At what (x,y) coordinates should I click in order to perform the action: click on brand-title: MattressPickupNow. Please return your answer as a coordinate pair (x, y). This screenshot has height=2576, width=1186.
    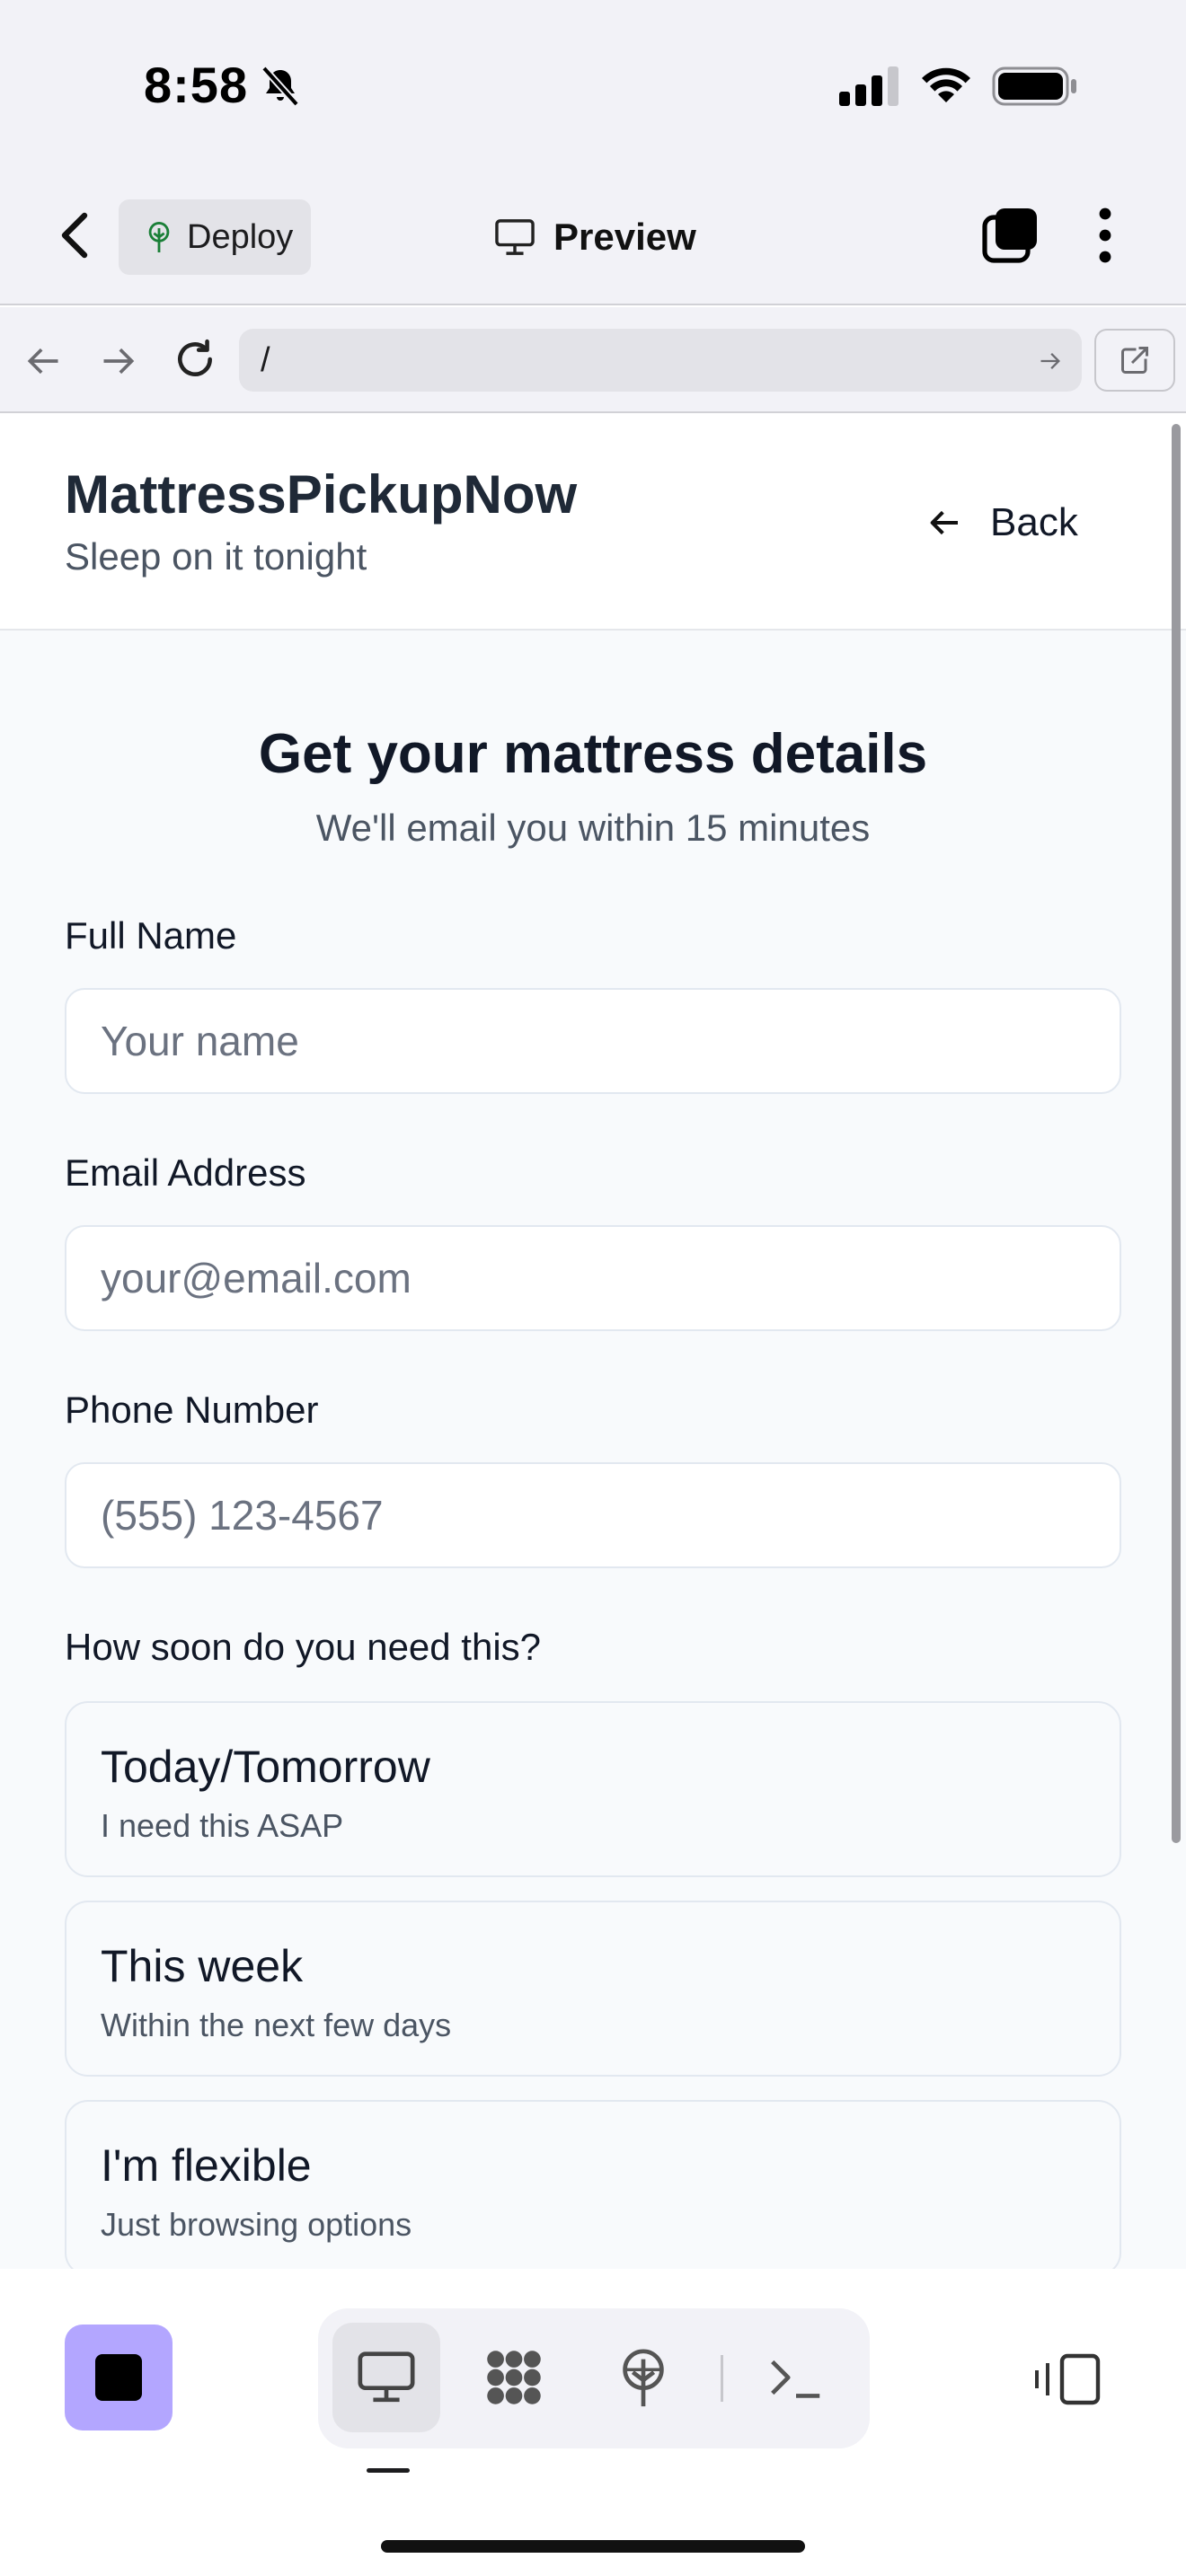
    Looking at the image, I should click on (321, 494).